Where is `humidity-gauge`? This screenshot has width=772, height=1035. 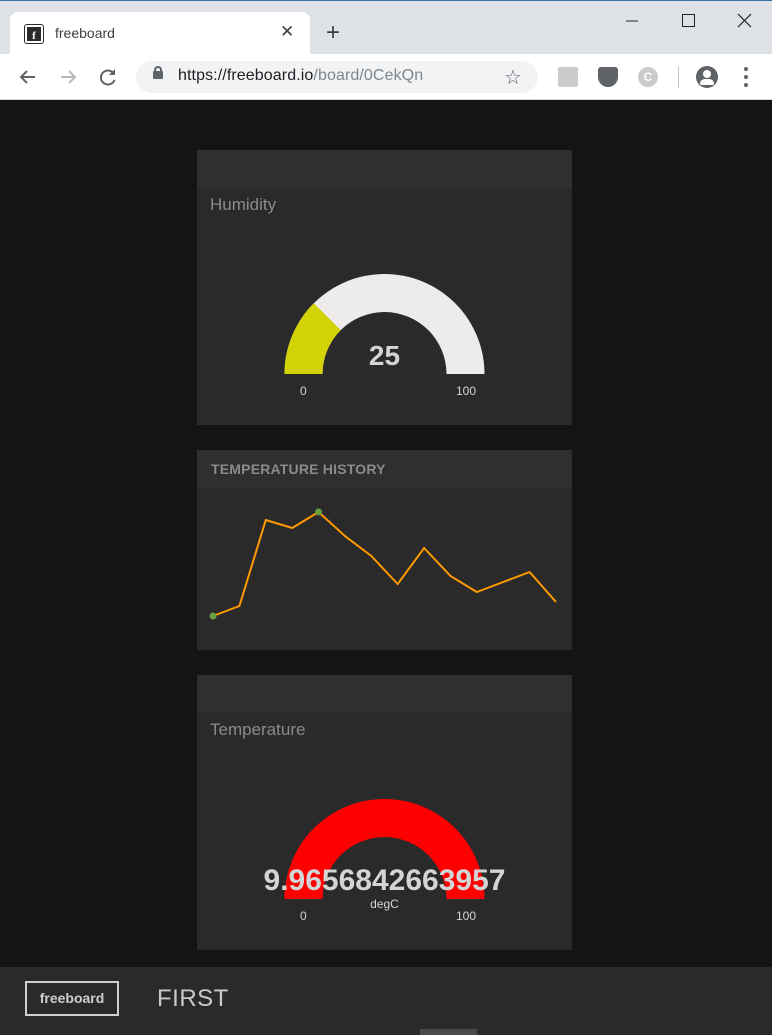
humidity-gauge is located at coordinates (384, 324).